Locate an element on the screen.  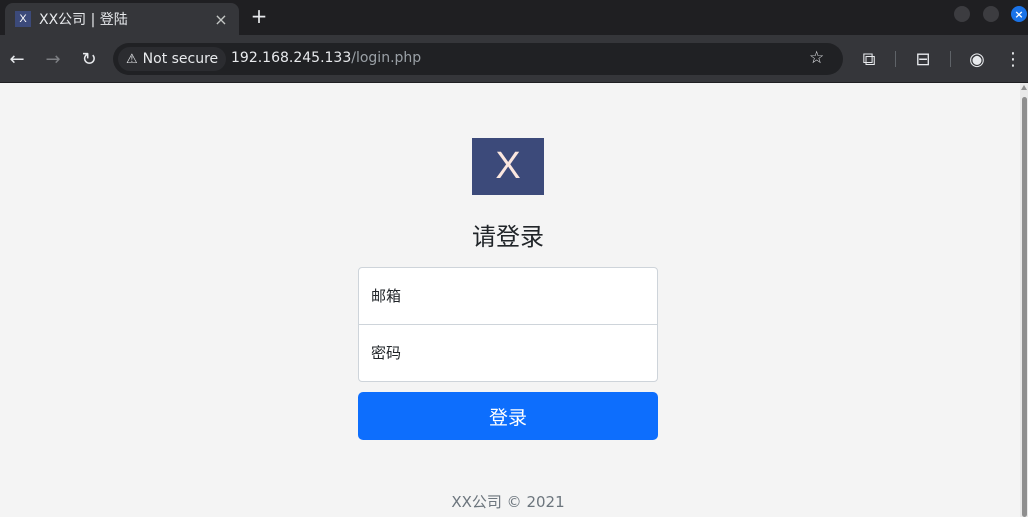
tab-title: XX公司 | 登陆 is located at coordinates (83, 20).